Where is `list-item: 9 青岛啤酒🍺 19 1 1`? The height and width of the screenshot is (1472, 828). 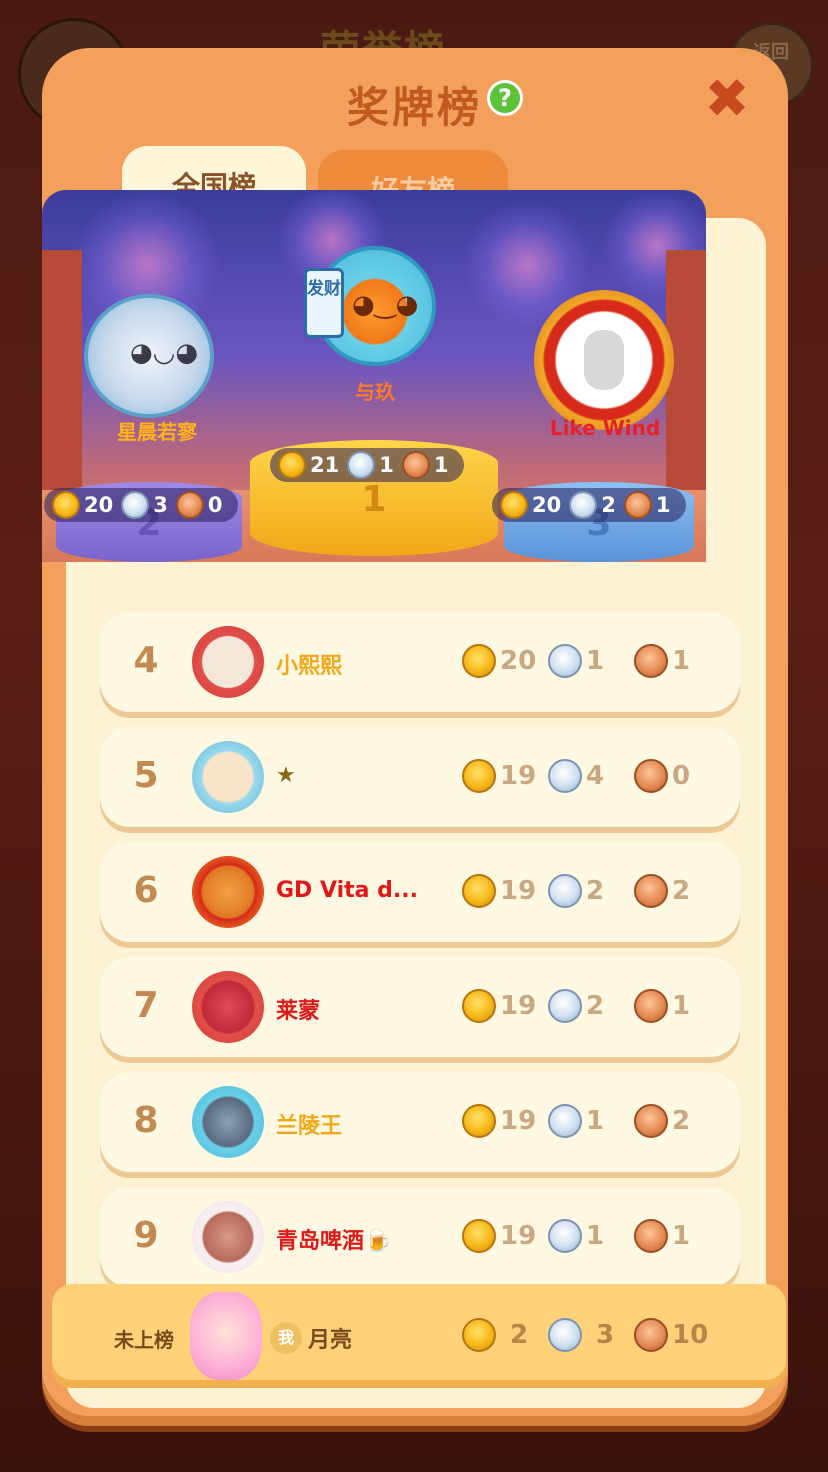 list-item: 9 青岛啤酒🍺 19 1 1 is located at coordinates (420, 1237).